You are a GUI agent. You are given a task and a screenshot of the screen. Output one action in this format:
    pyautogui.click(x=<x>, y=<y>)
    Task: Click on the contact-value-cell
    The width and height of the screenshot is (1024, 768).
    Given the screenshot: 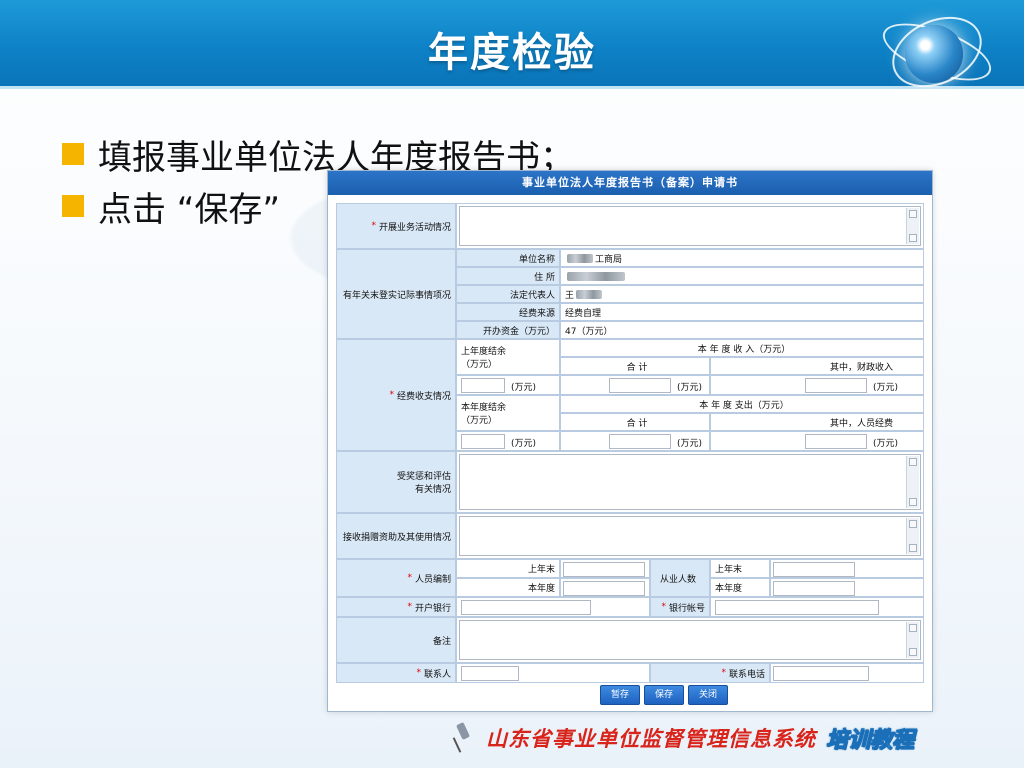 What is the action you would take?
    pyautogui.click(x=553, y=673)
    